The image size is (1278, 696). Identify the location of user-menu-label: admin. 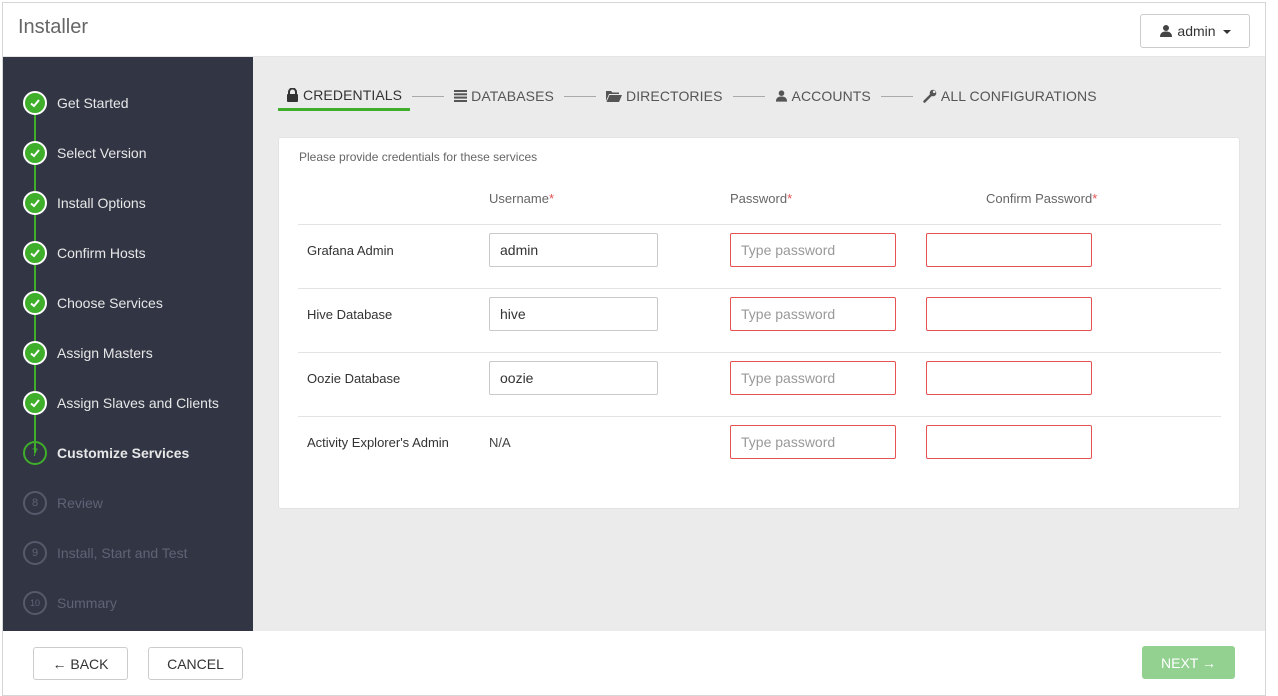
(1196, 31).